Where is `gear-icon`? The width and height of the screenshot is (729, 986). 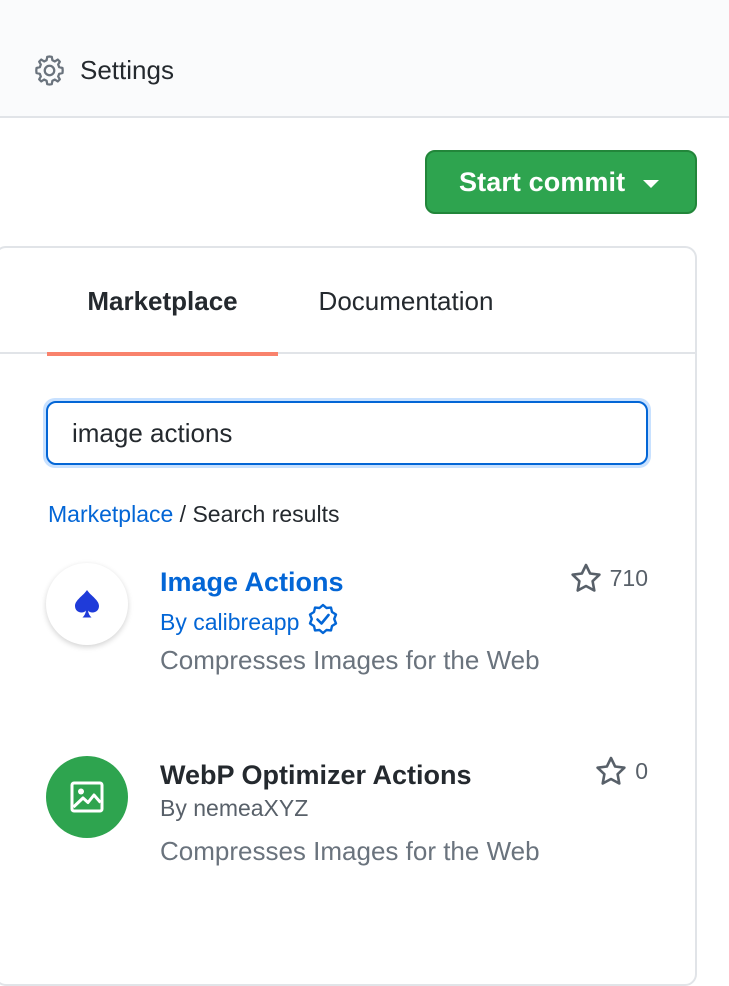
gear-icon is located at coordinates (49, 70).